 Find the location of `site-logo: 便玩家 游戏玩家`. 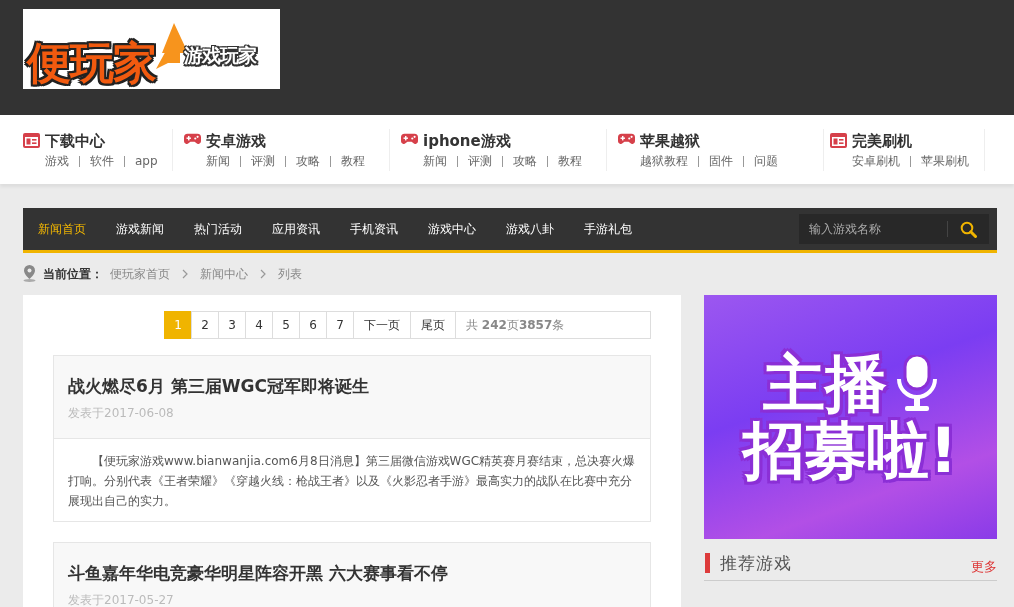

site-logo: 便玩家 游戏玩家 is located at coordinates (151, 49).